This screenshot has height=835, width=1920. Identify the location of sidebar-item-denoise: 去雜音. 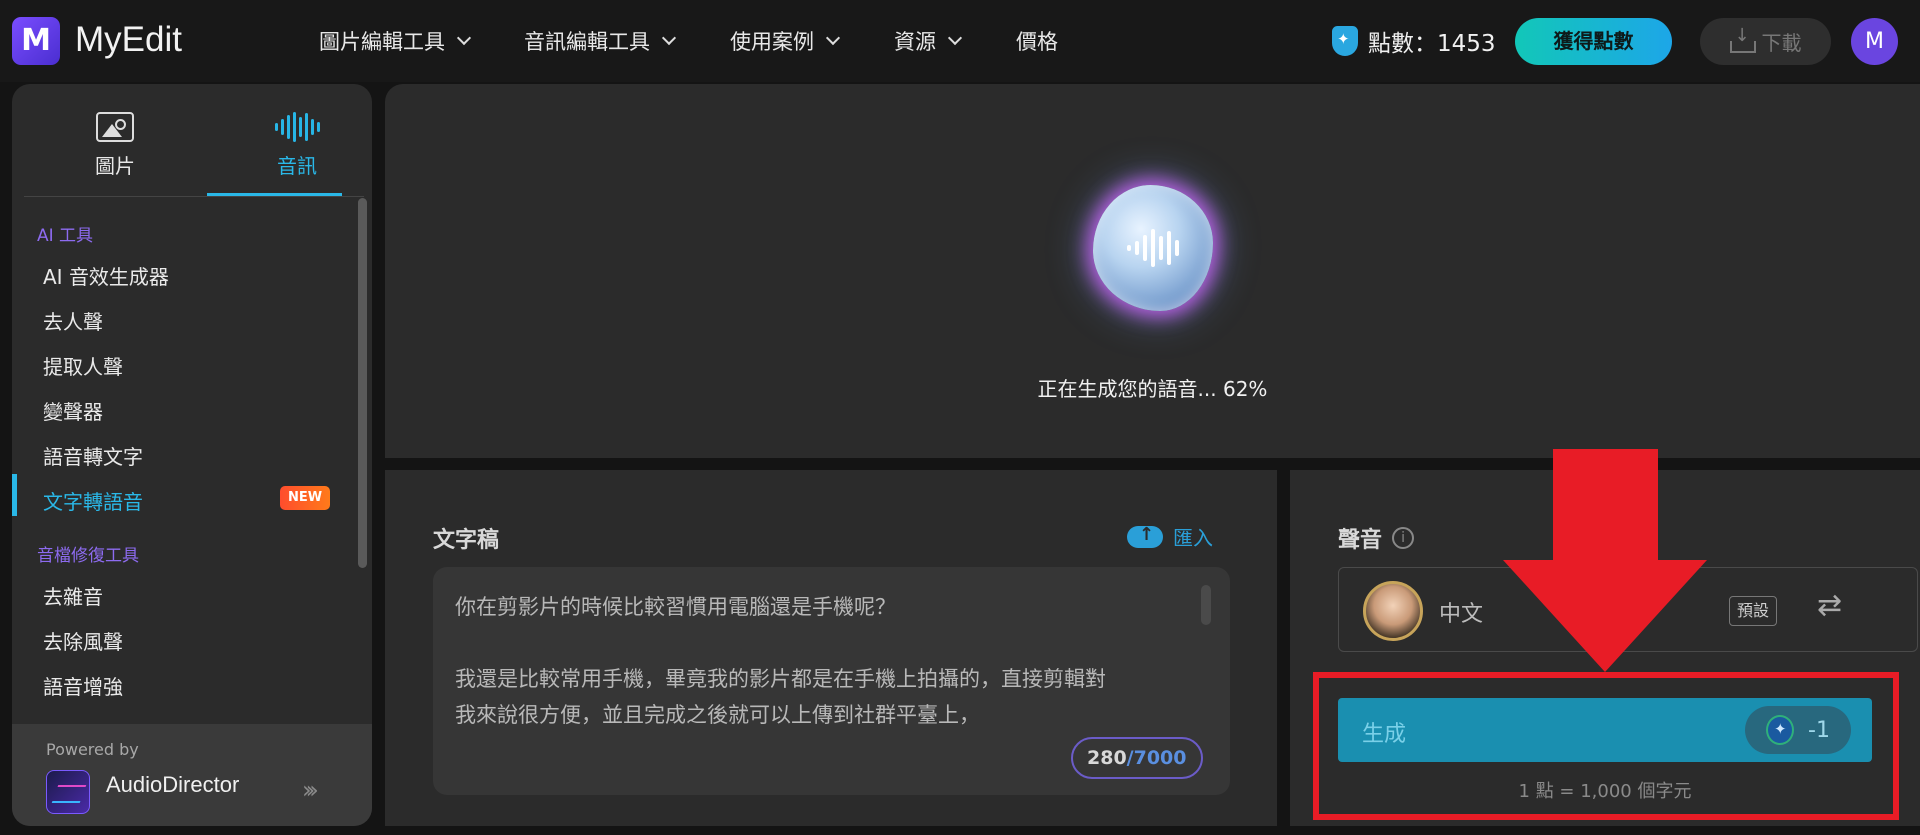
(73, 595).